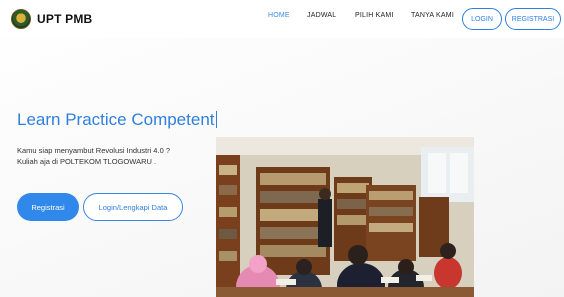 The height and width of the screenshot is (297, 564). I want to click on brand: UPT PMB, so click(51, 19).